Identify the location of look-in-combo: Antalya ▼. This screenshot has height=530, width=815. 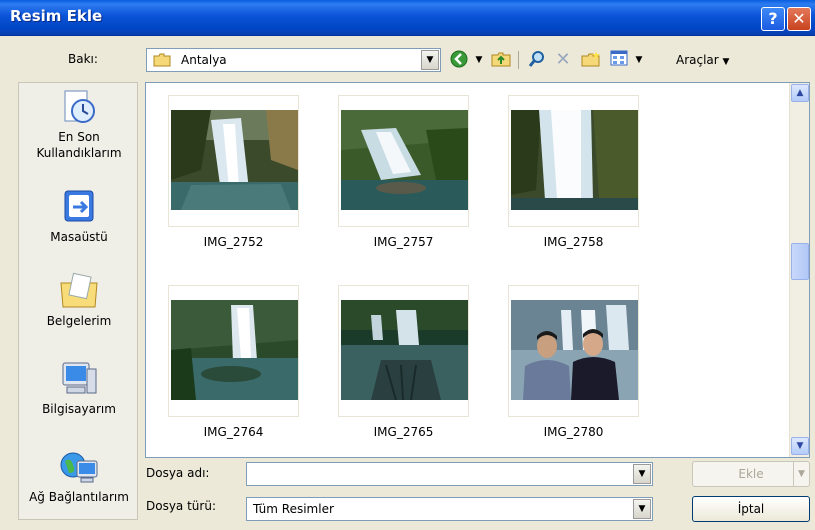
(293, 60).